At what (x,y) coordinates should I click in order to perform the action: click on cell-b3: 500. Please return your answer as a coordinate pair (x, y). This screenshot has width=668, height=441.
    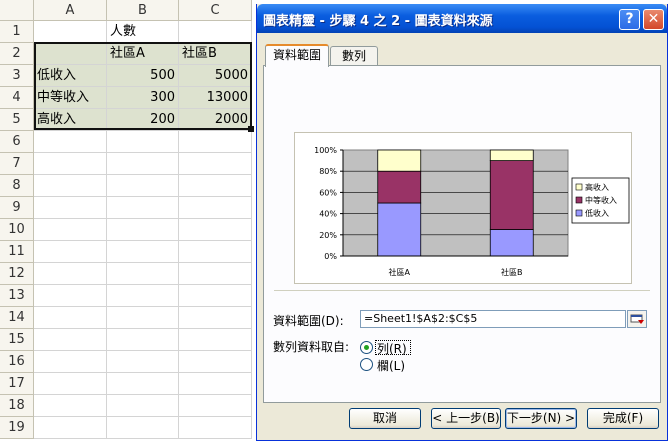
    Looking at the image, I should click on (143, 76).